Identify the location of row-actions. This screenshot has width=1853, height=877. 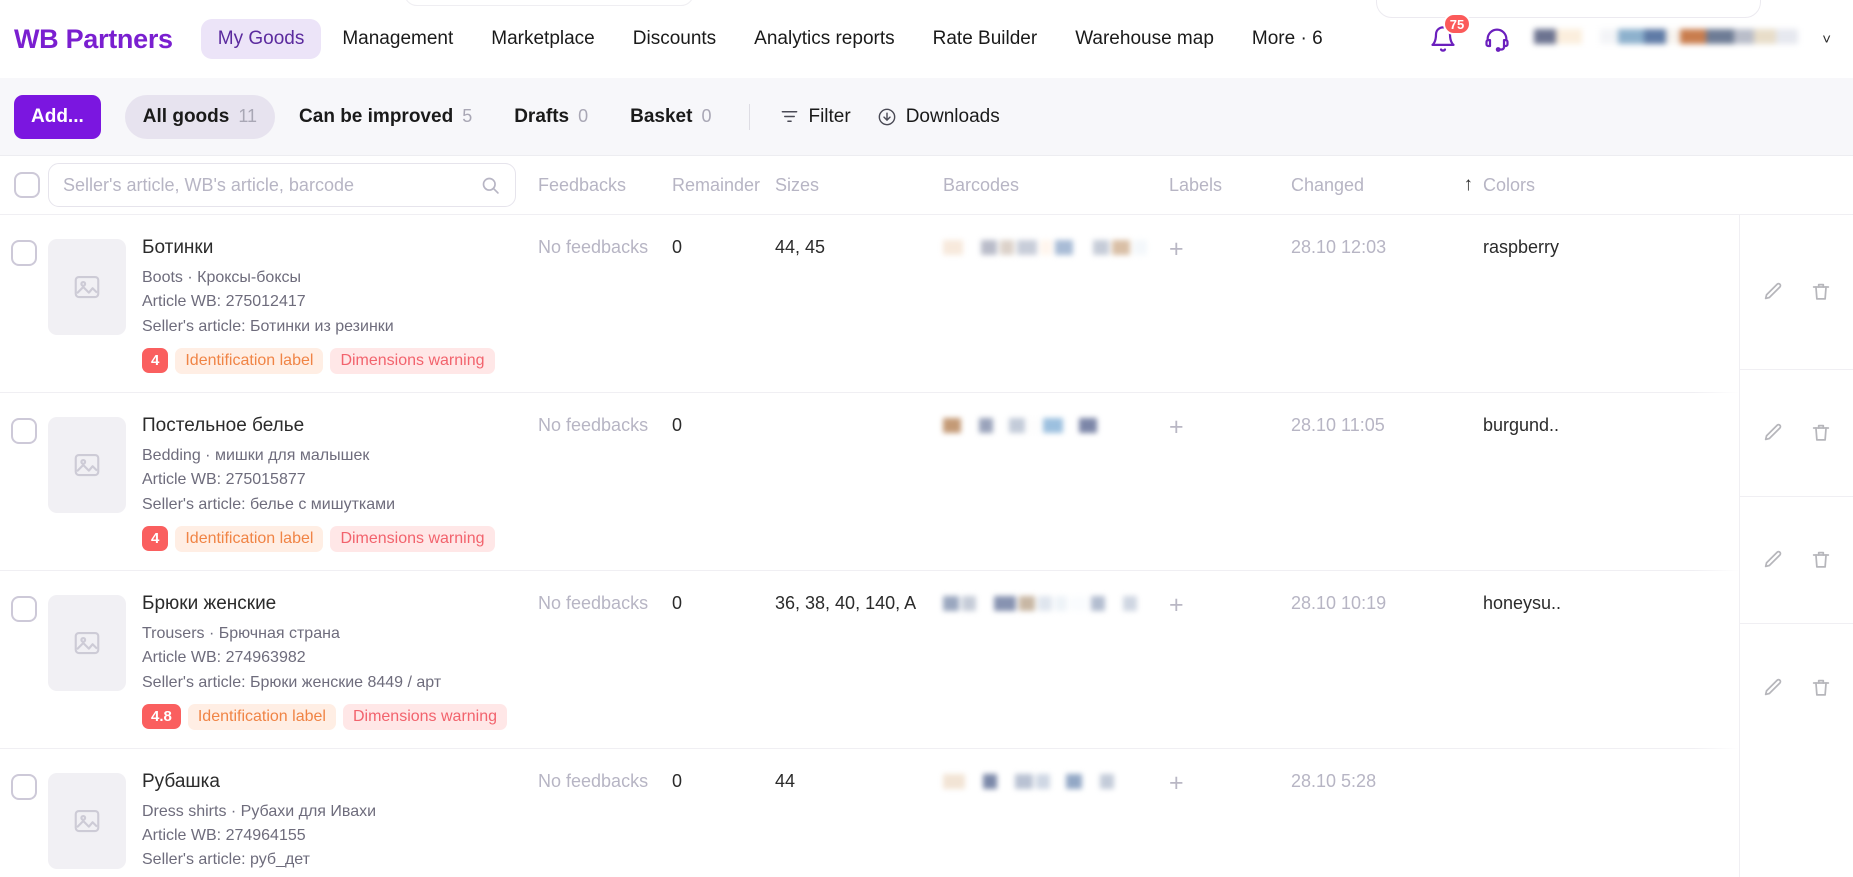
(1796, 560).